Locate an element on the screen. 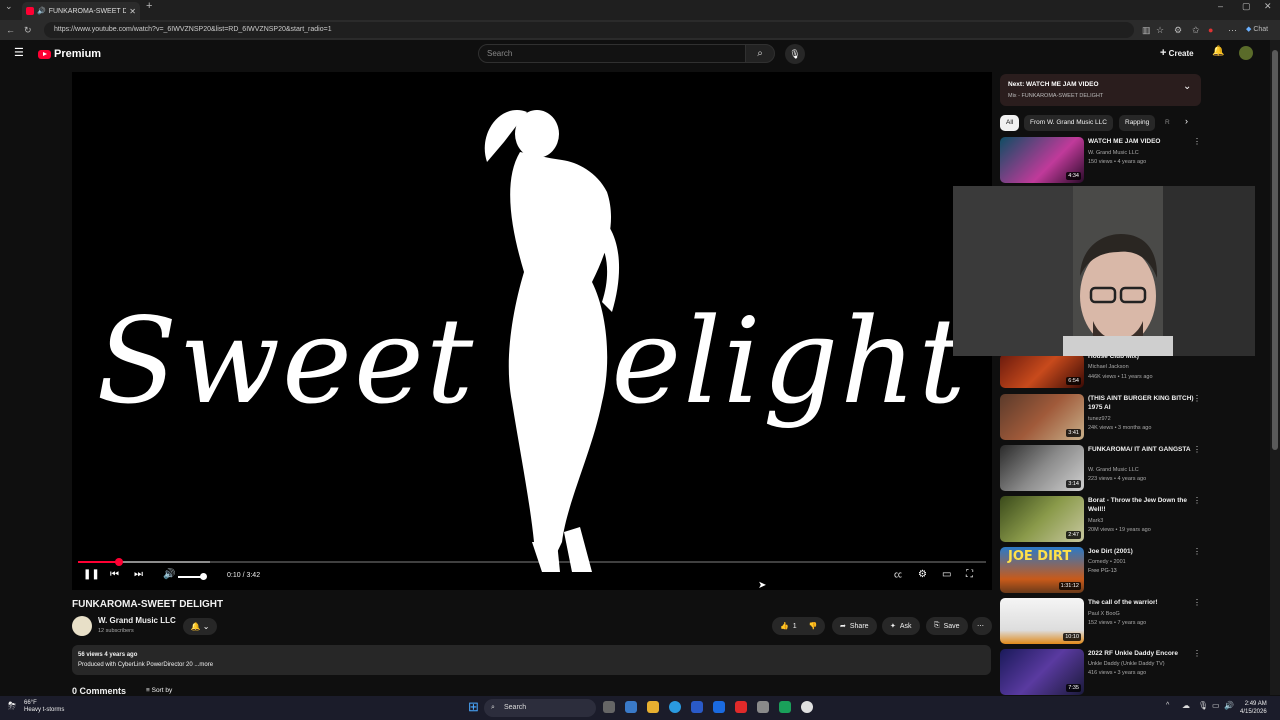 This screenshot has height=720, width=1280. subscription-bell-button: 🔔 ⌄ is located at coordinates (200, 626).